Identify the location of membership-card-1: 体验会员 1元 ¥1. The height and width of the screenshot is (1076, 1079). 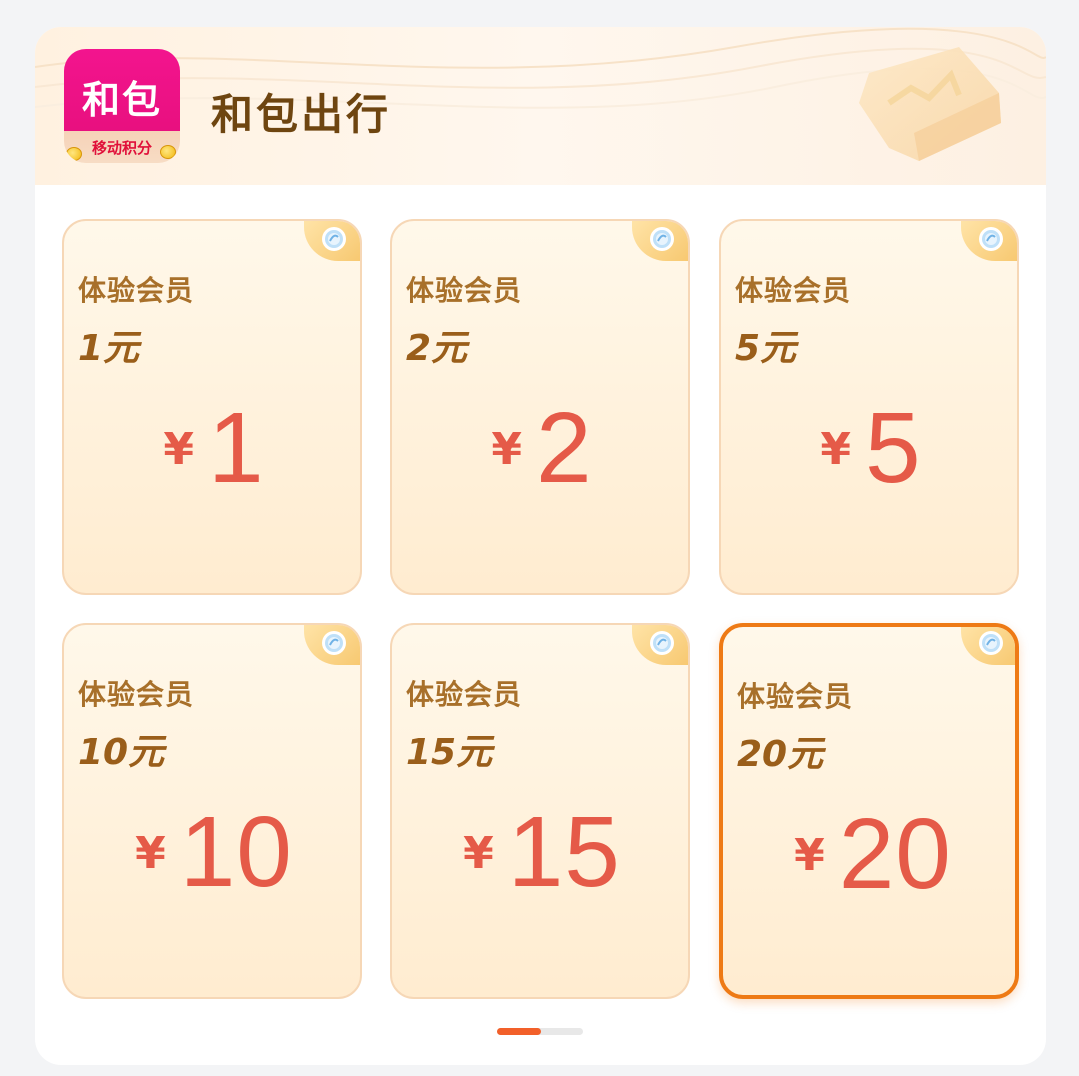
(212, 407).